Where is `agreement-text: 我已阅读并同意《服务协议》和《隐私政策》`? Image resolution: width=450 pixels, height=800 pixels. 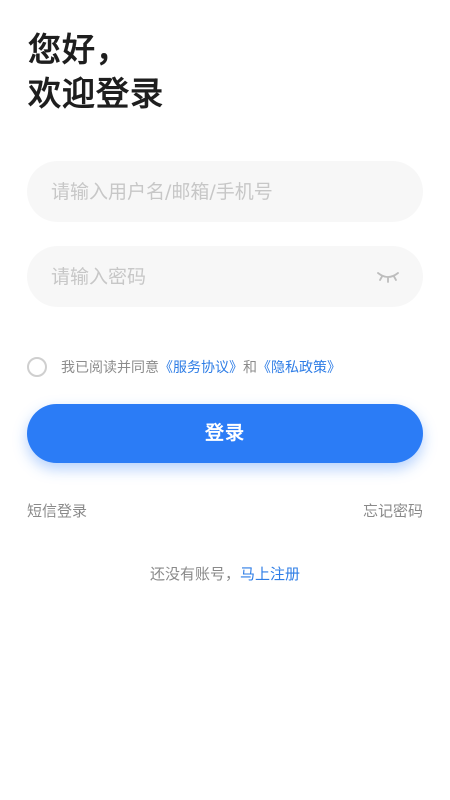
agreement-text: 我已阅读并同意《服务协议》和《隐私政策》 is located at coordinates (201, 367).